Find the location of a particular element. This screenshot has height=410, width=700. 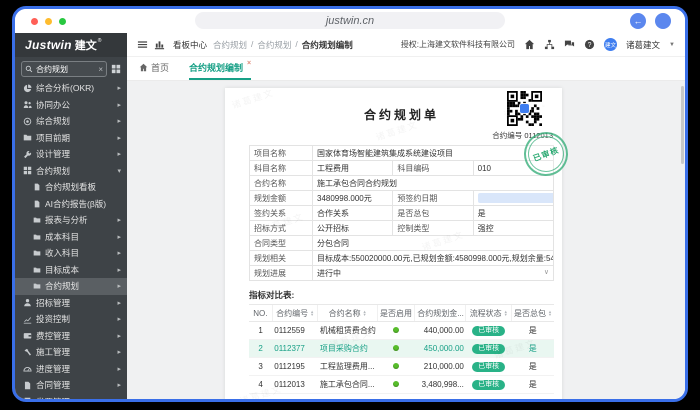

sidebar-item-2: 综合规划 ▸ is located at coordinates (71, 121).